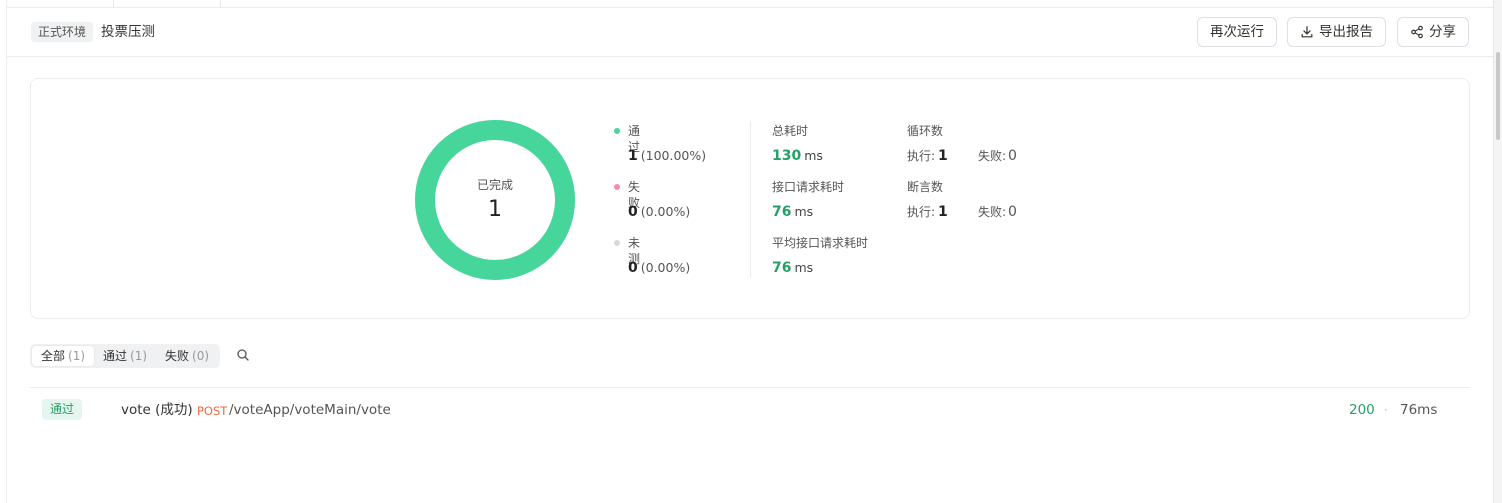  Describe the element at coordinates (201, 356) in the screenshot. I see `filter-tab-count: (0)` at that location.